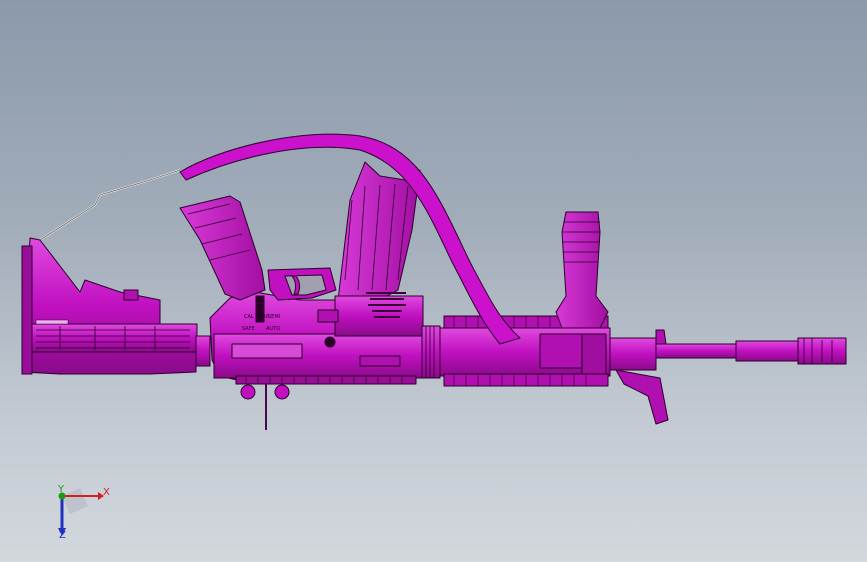  What do you see at coordinates (106, 492) in the screenshot?
I see `x-axis-label: X` at bounding box center [106, 492].